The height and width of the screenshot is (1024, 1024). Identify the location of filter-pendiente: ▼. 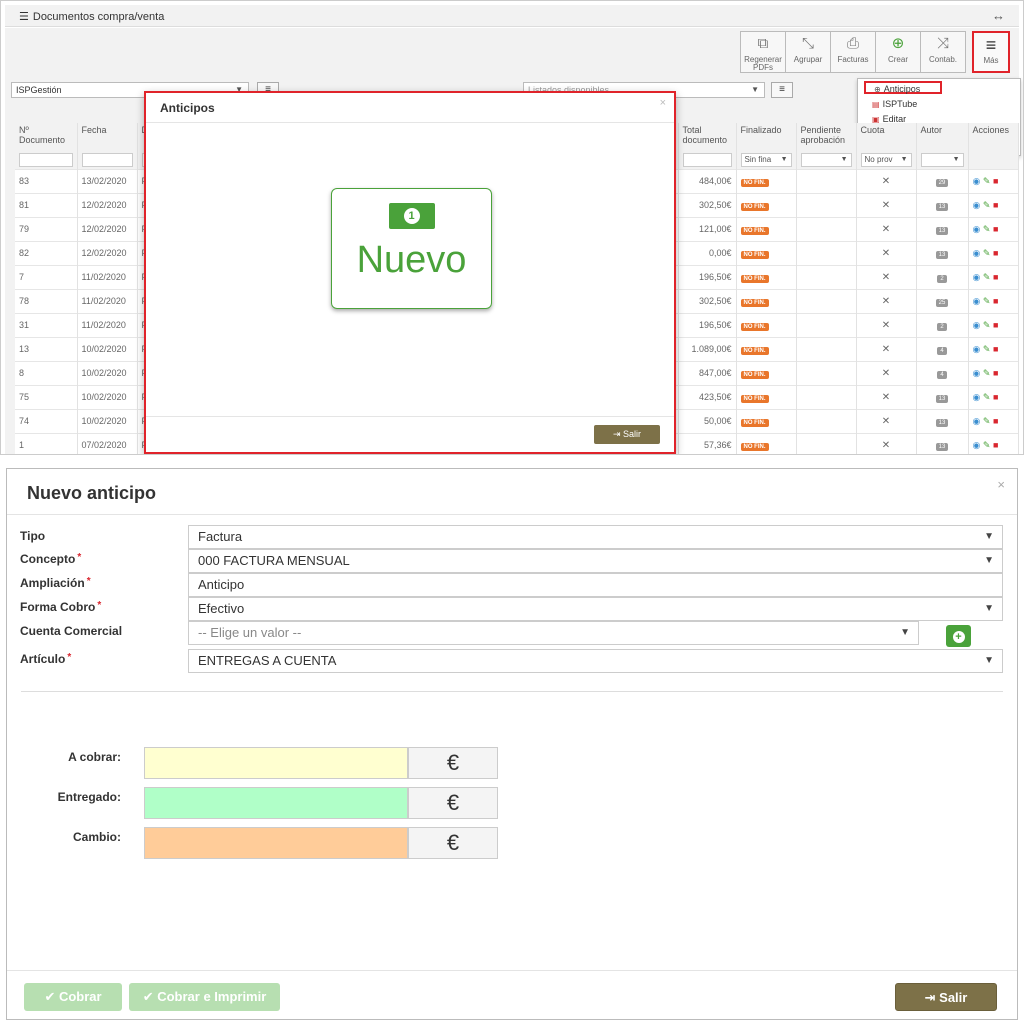
(826, 159).